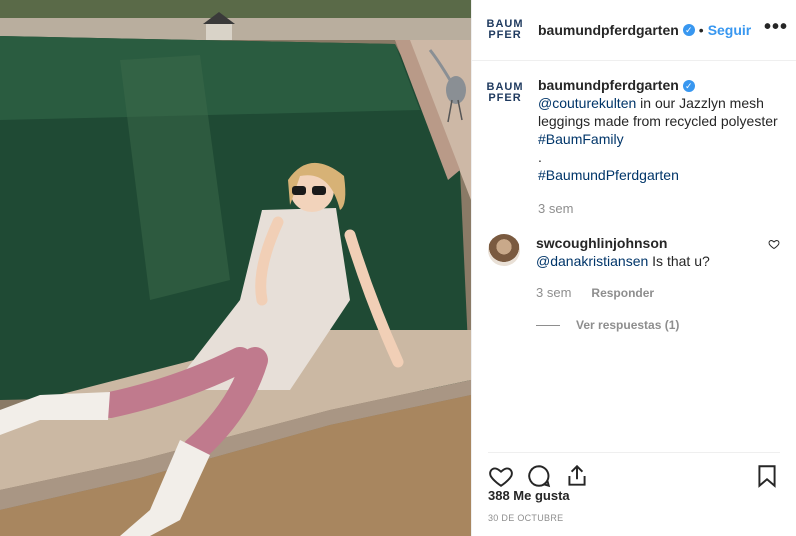 The height and width of the screenshot is (536, 796). Describe the element at coordinates (634, 471) in the screenshot. I see `action-bar` at that location.